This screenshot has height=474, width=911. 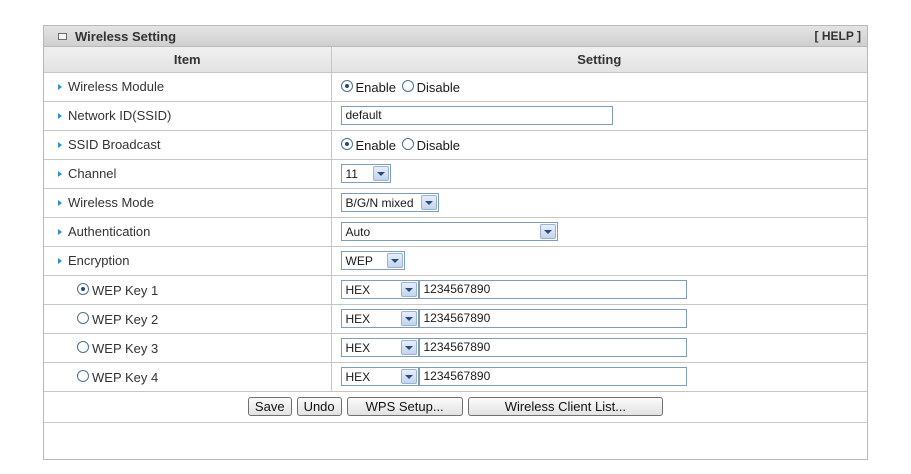 What do you see at coordinates (62, 36) in the screenshot?
I see `window-icon` at bounding box center [62, 36].